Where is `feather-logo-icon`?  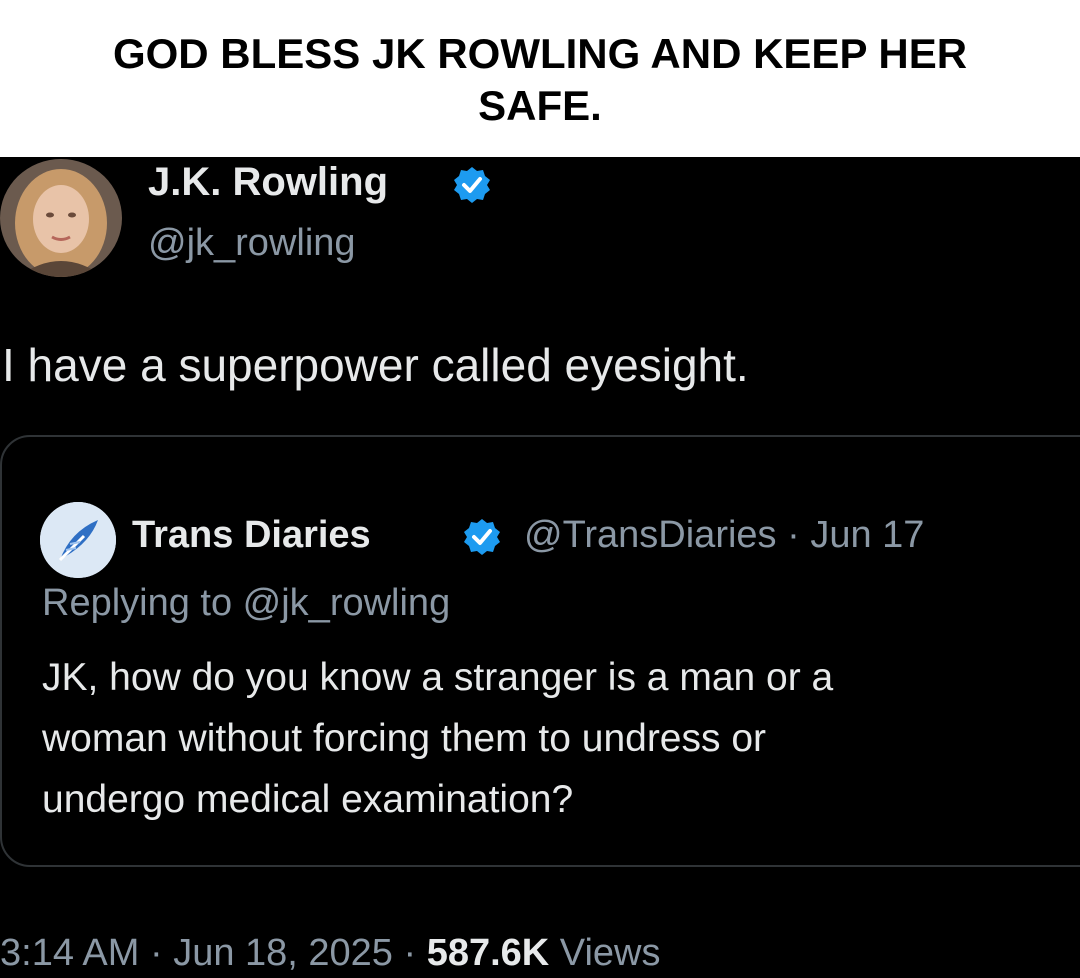
feather-logo-icon is located at coordinates (78, 540).